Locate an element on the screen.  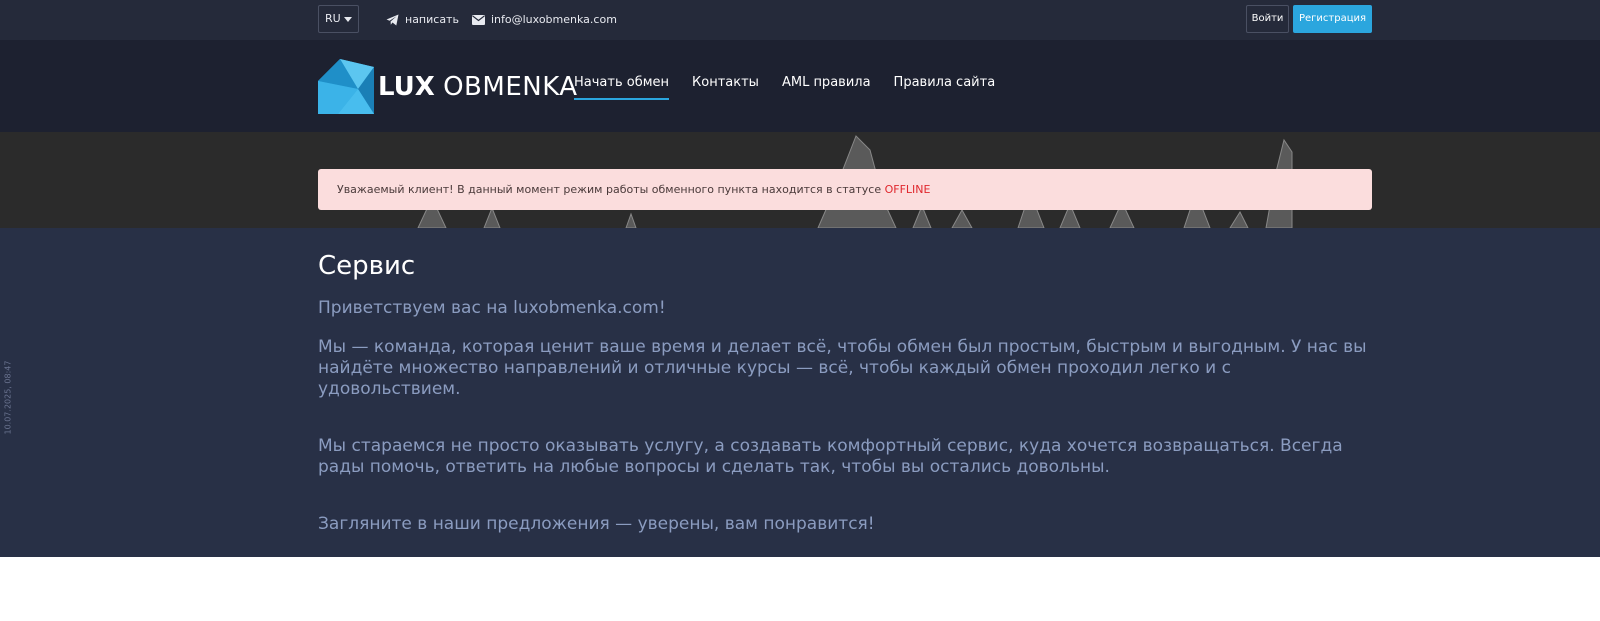
envelope-icon is located at coordinates (478, 20).